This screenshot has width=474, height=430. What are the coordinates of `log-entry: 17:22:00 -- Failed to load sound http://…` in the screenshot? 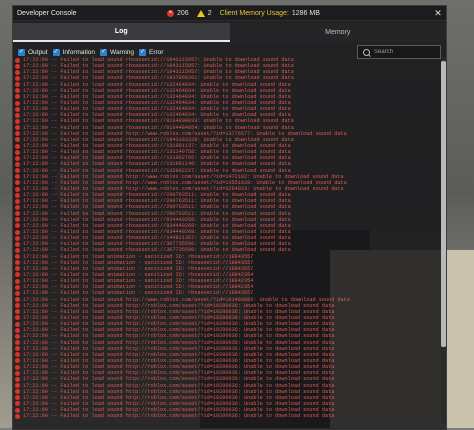 It's located at (224, 416).